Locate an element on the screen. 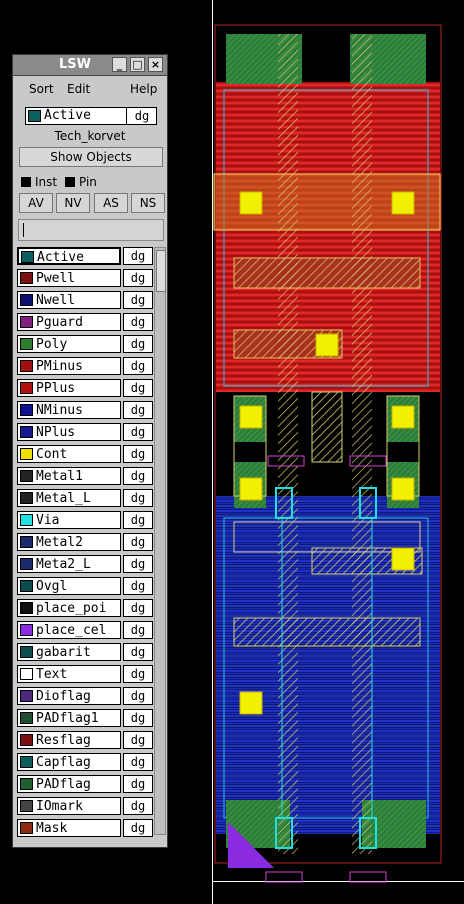  layer-row: Text dg is located at coordinates (85, 674).